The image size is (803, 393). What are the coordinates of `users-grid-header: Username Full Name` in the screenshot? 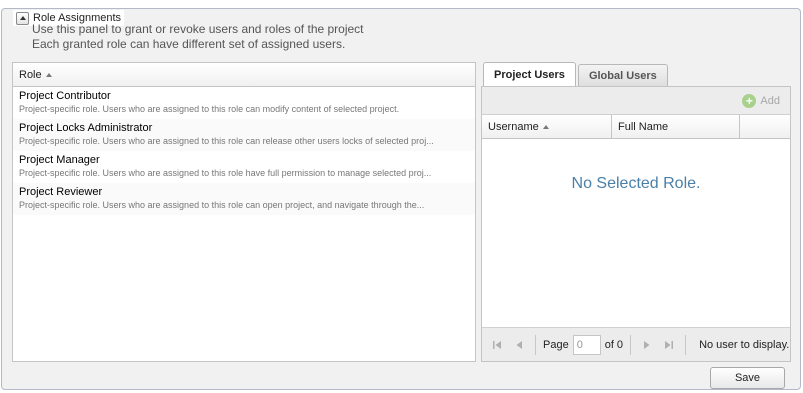 It's located at (636, 127).